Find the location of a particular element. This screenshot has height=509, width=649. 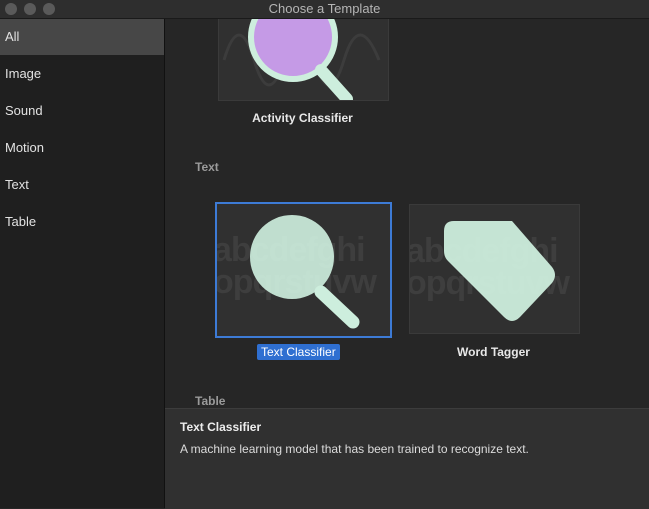

word-tagger-card: abcdefghiopqrstuvw is located at coordinates (494, 269).